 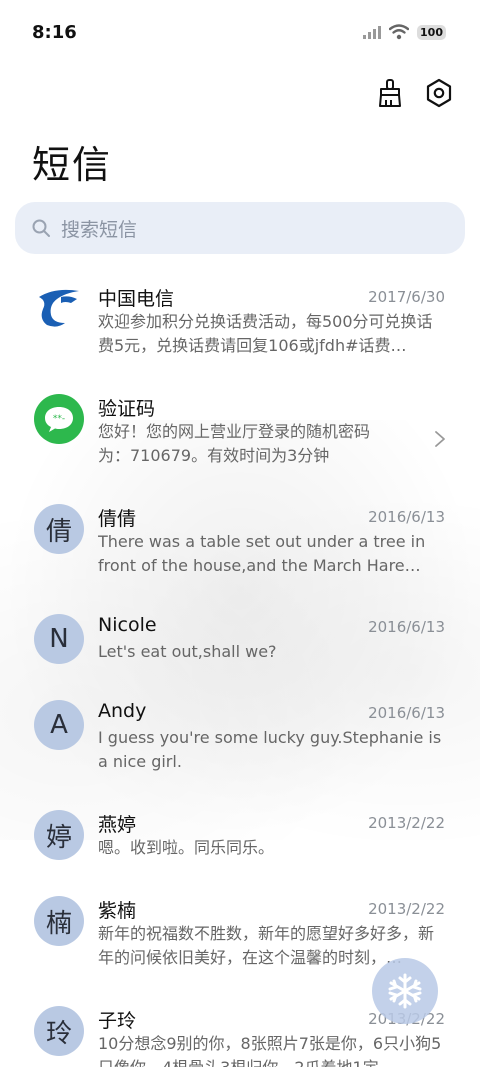 I want to click on avatar: **-, so click(x=59, y=419).